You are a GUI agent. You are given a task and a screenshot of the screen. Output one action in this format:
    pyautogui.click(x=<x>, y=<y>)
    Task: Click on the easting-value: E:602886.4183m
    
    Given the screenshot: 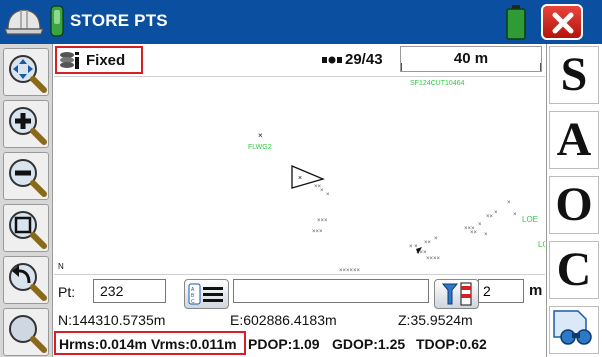 What is the action you would take?
    pyautogui.click(x=283, y=320)
    